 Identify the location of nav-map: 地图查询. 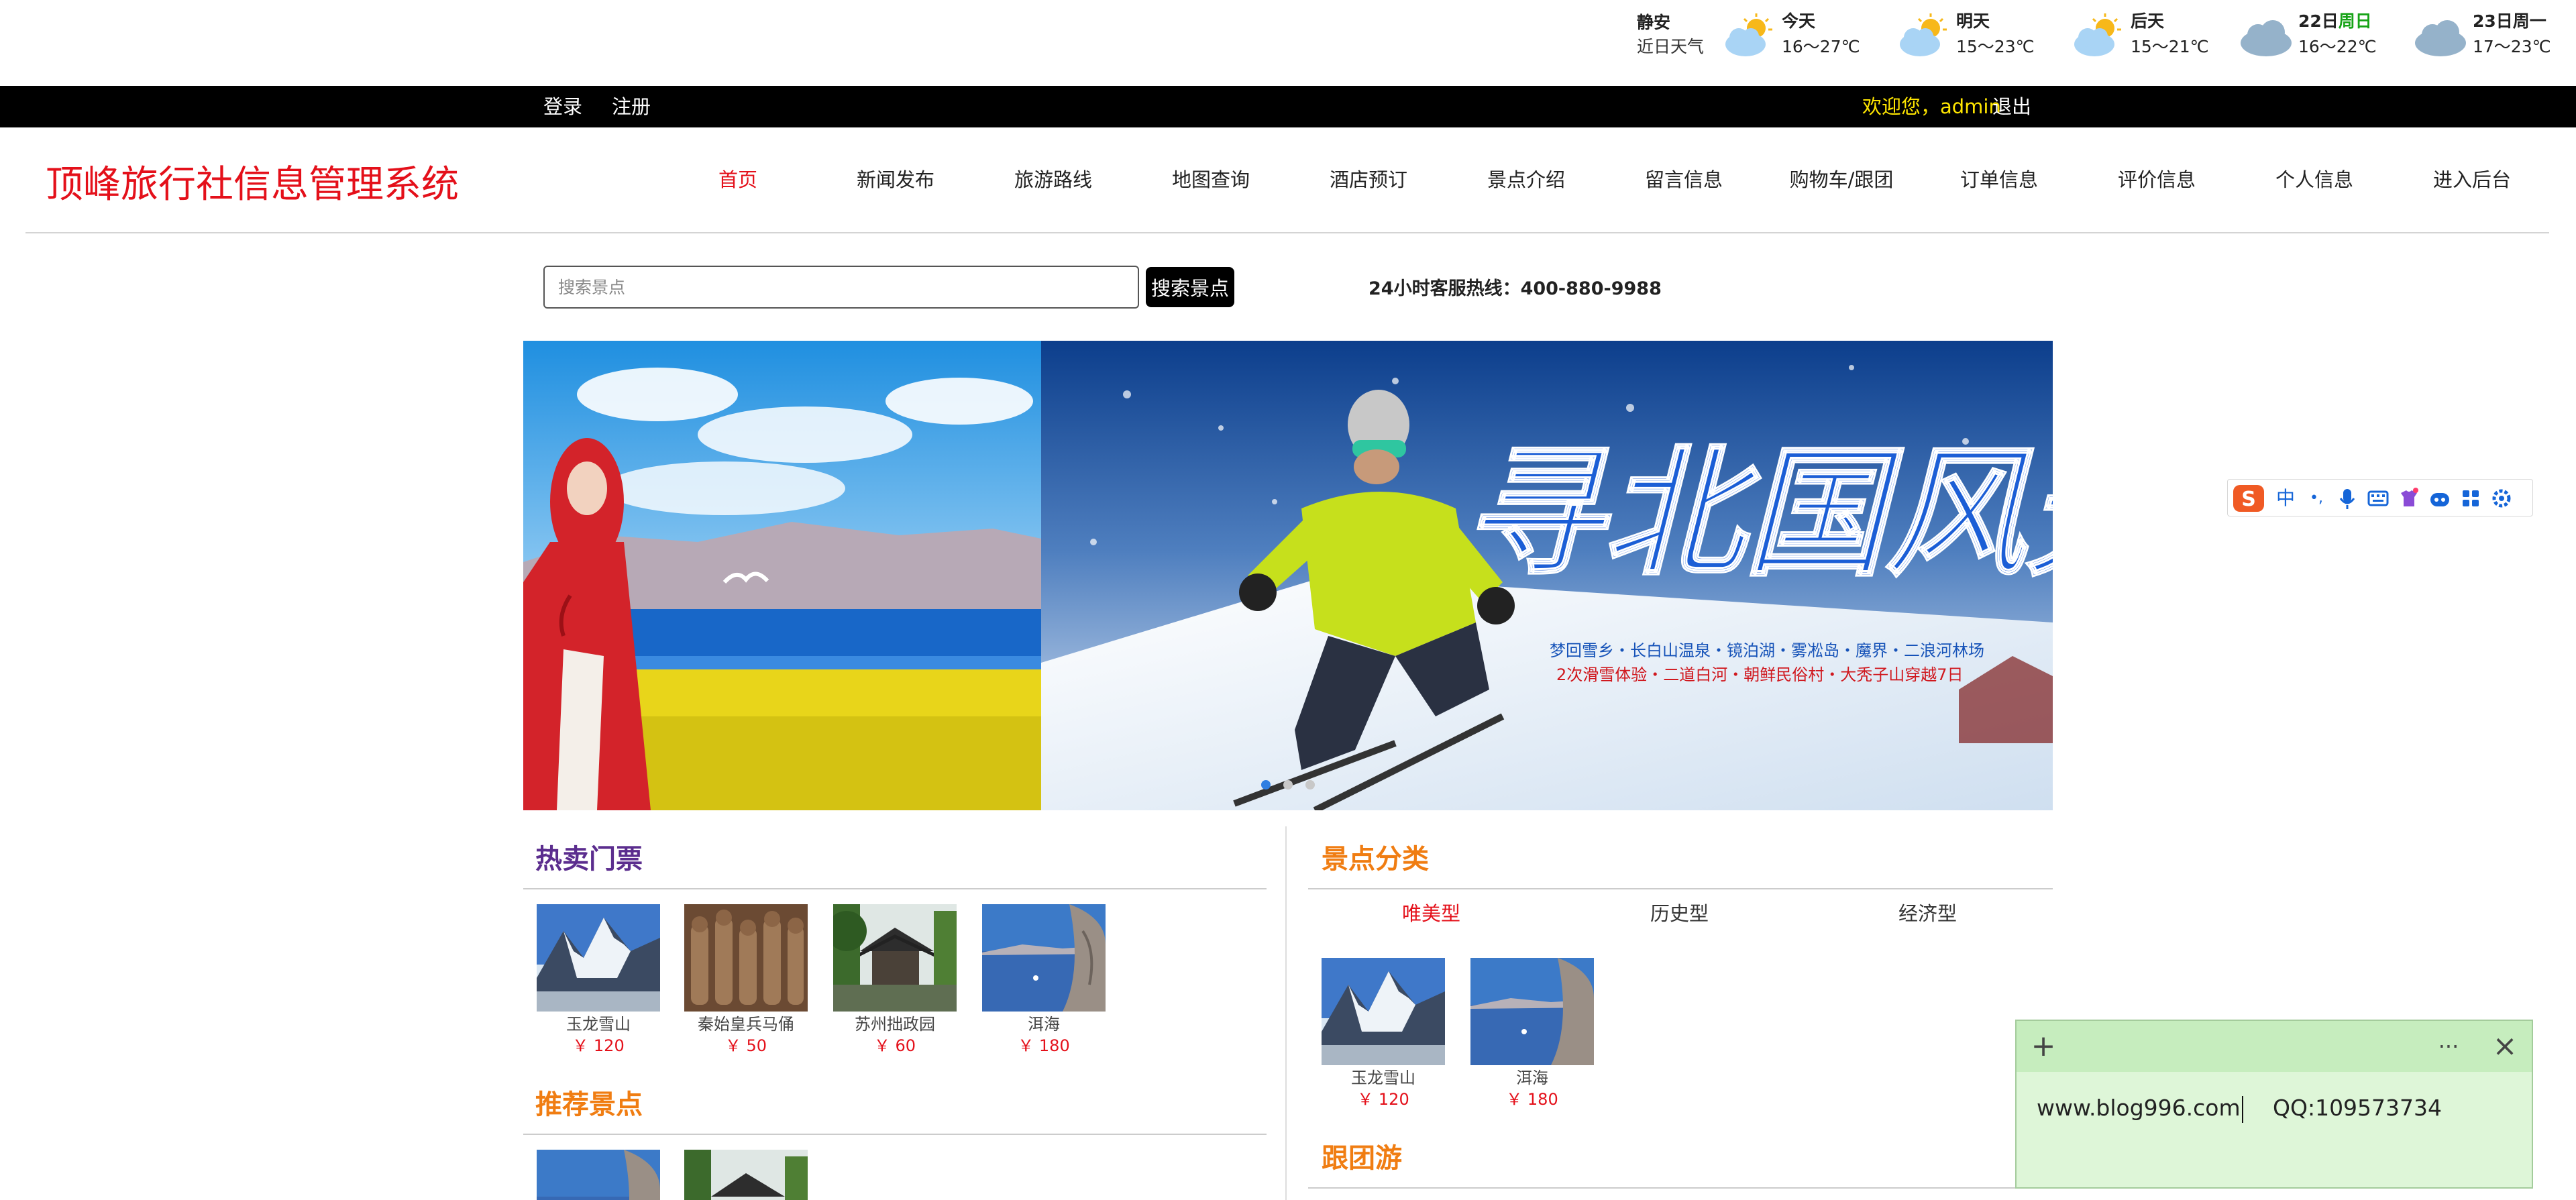
(1211, 180).